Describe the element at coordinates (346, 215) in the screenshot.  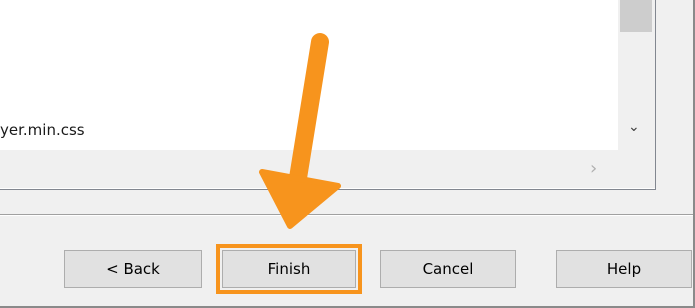
I see `divider` at that location.